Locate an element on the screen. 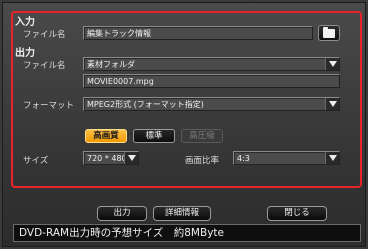 Image resolution: width=368 pixels, height=249 pixels. output-button: 出力 is located at coordinates (122, 213).